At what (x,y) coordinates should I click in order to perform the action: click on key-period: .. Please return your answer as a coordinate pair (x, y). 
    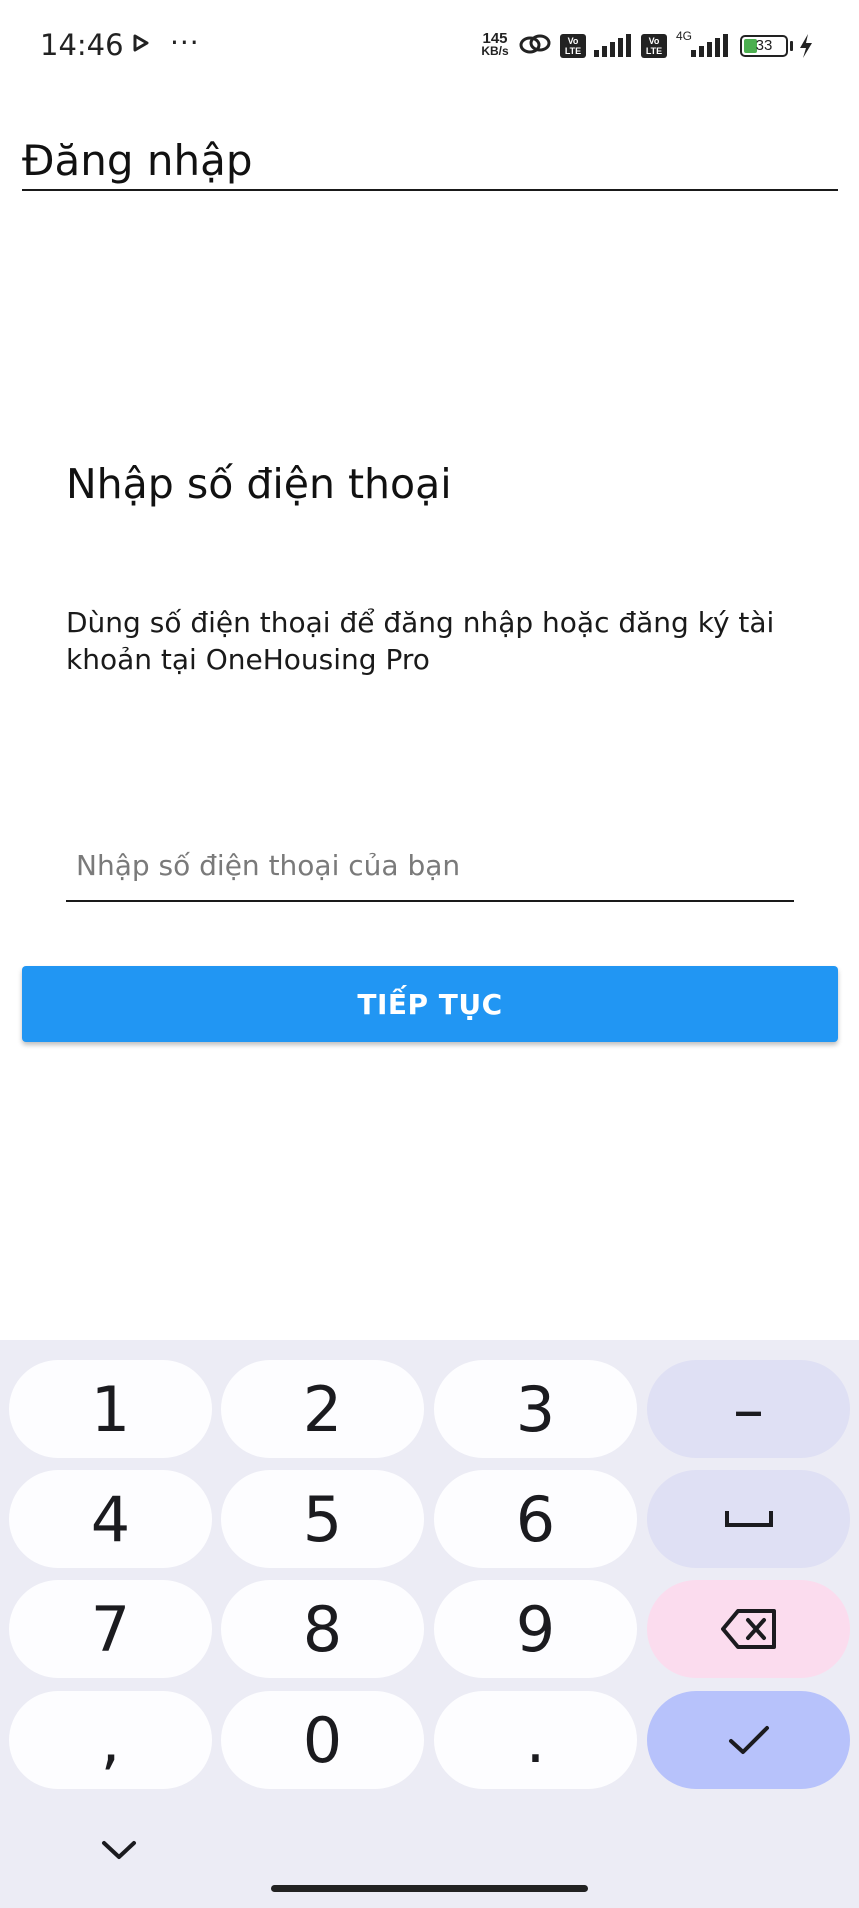
    Looking at the image, I should click on (535, 1740).